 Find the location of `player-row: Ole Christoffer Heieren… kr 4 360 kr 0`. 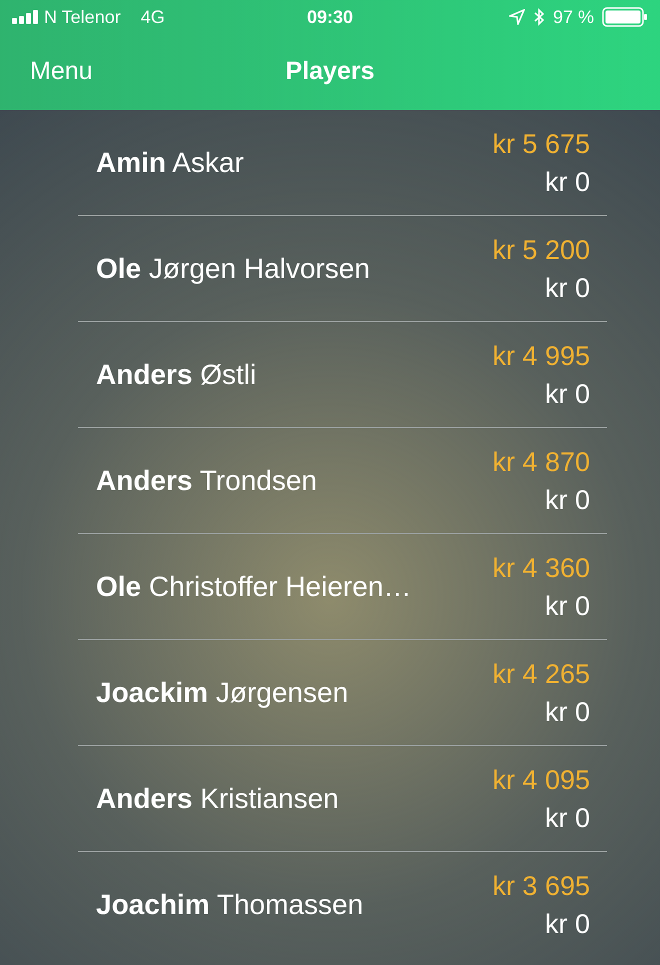

player-row: Ole Christoffer Heieren… kr 4 360 kr 0 is located at coordinates (342, 587).